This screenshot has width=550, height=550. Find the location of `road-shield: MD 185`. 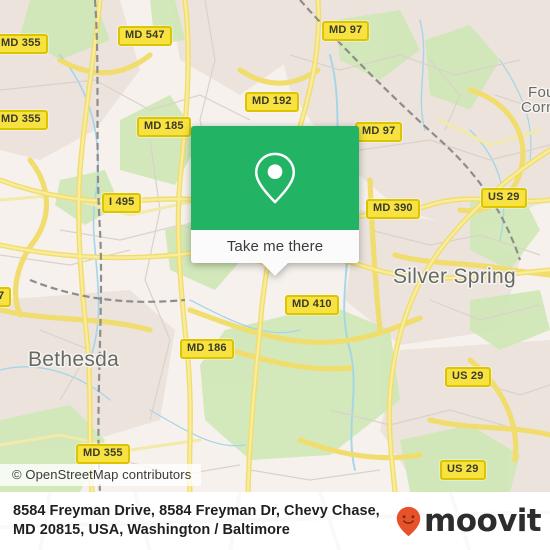

road-shield: MD 185 is located at coordinates (164, 127).